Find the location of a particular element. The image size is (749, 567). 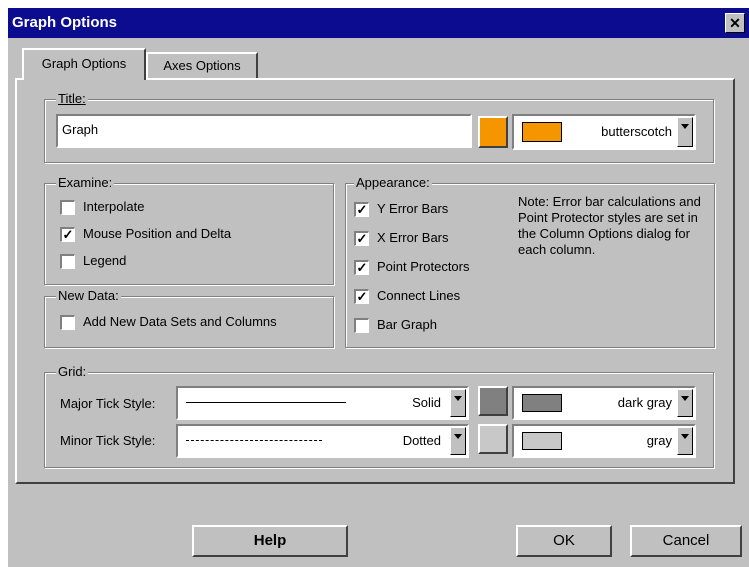

grid-legend: Grid: is located at coordinates (72, 371).